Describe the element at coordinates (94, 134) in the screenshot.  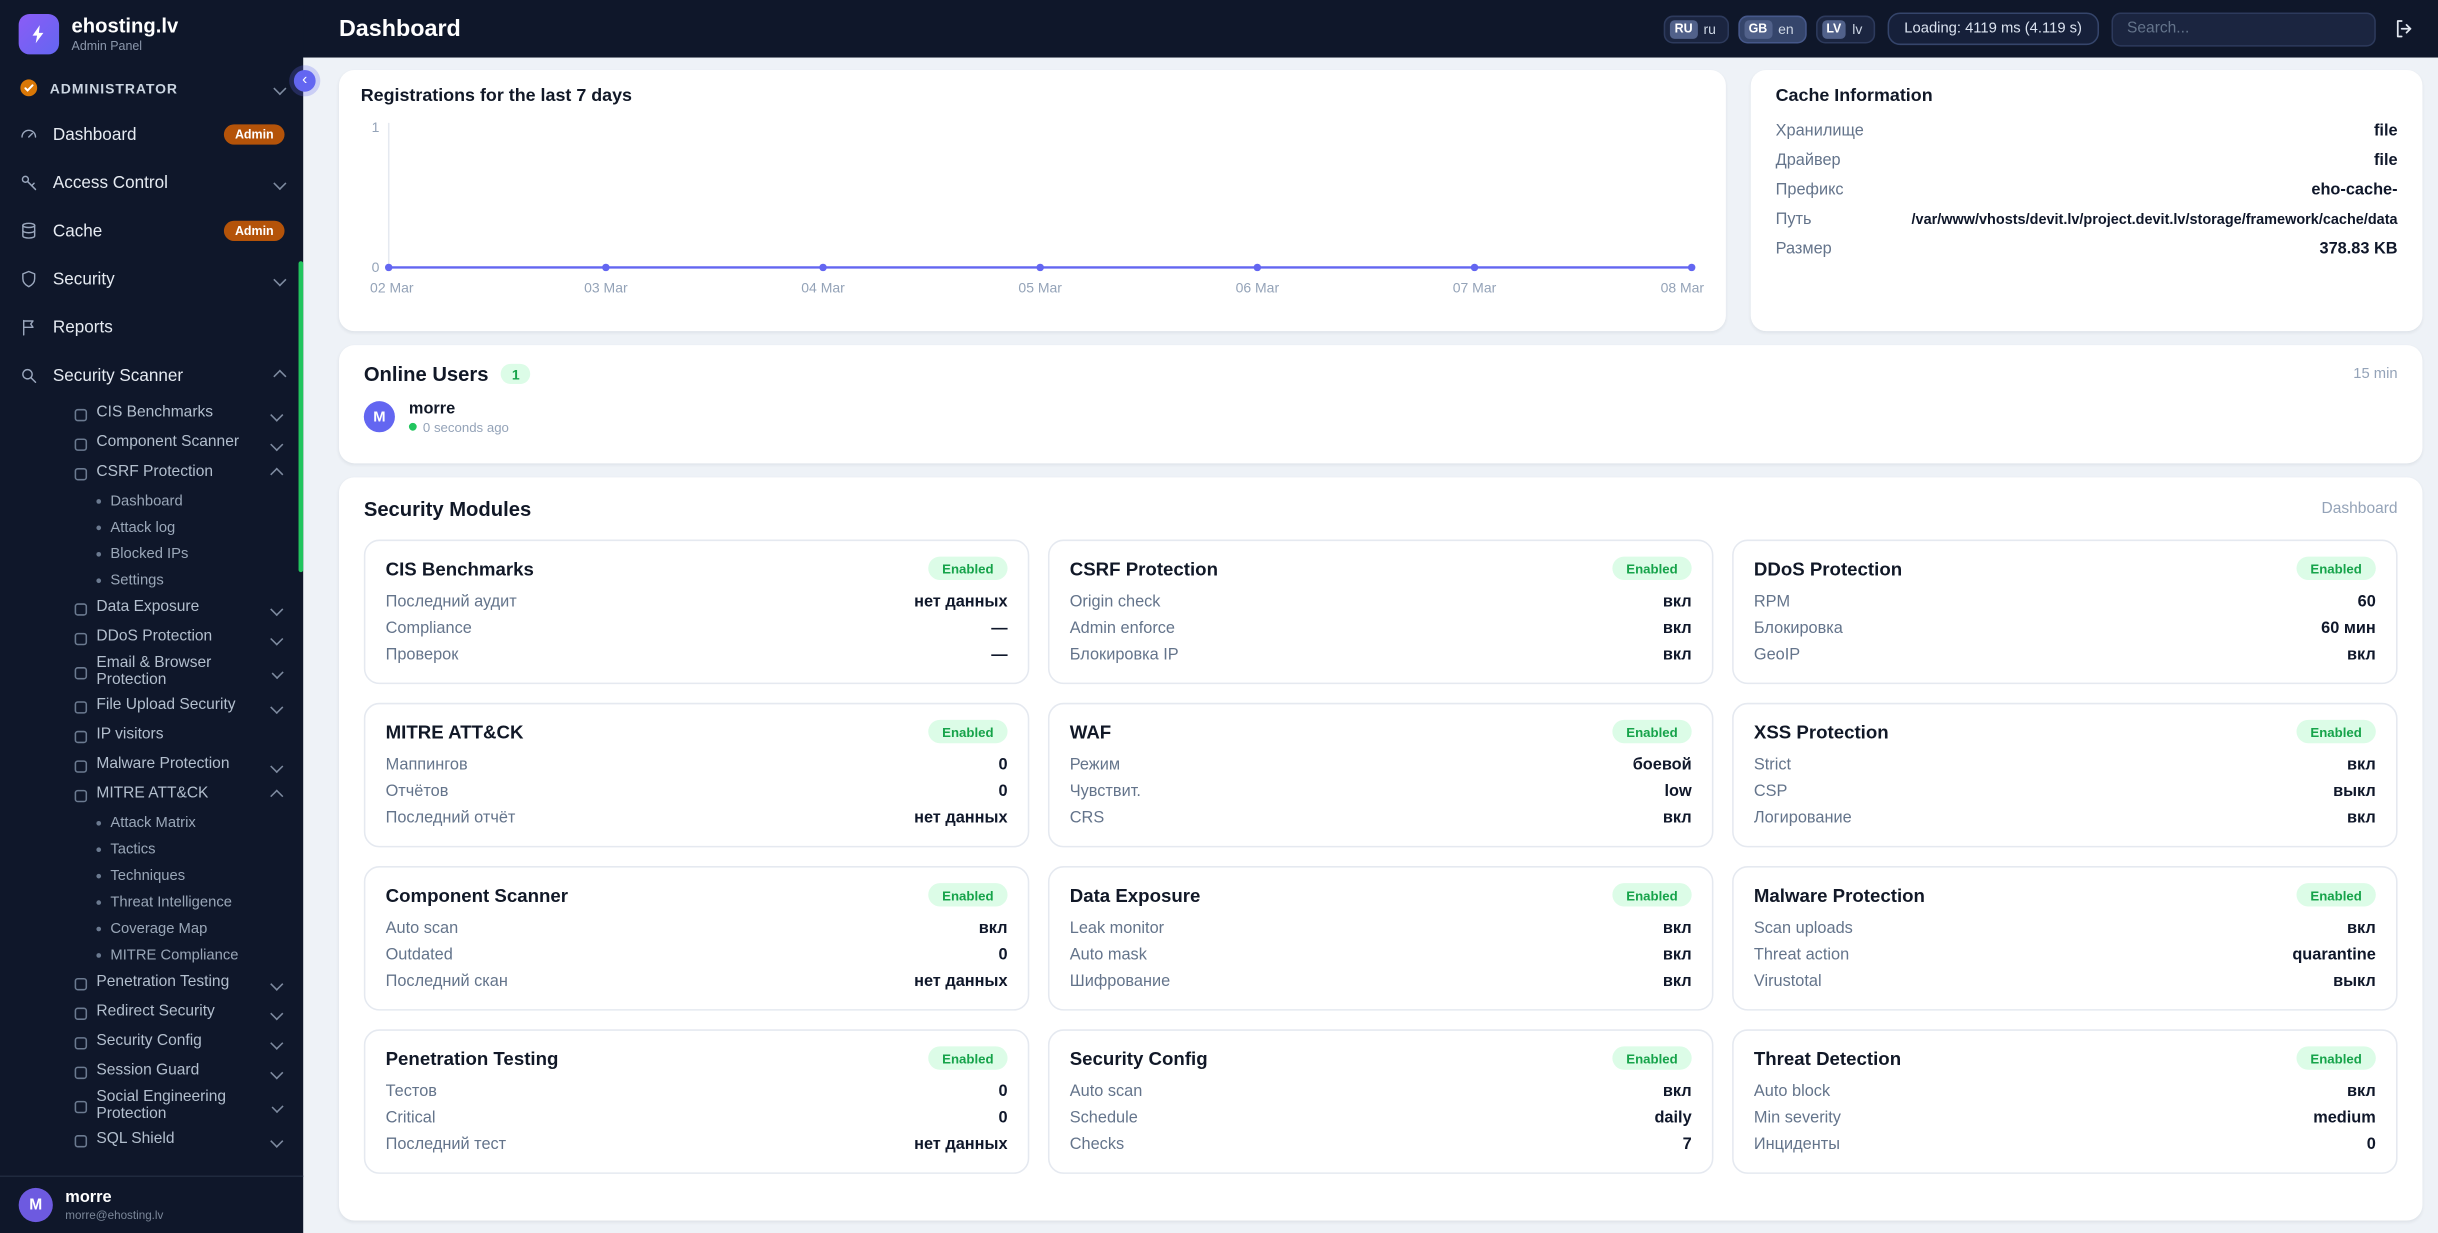
I see `sidebar-item-label: Dashboard` at that location.